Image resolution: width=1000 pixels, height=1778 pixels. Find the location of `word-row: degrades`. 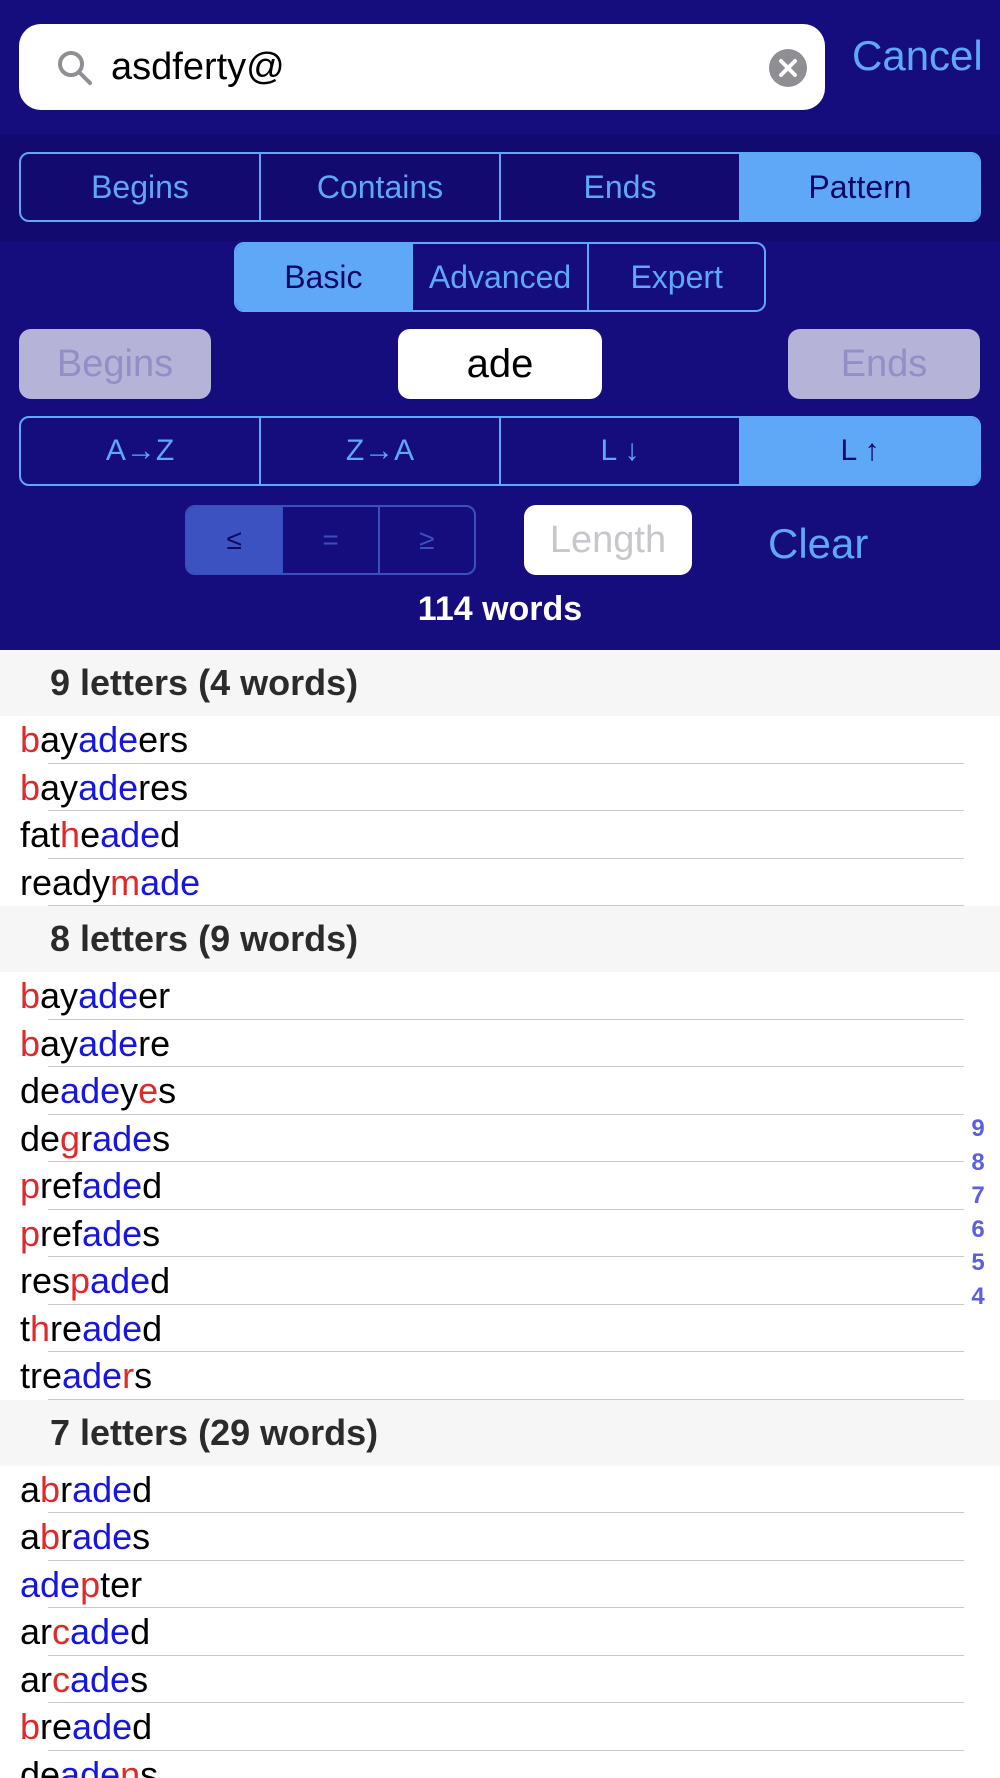

word-row: degrades is located at coordinates (500, 1138).